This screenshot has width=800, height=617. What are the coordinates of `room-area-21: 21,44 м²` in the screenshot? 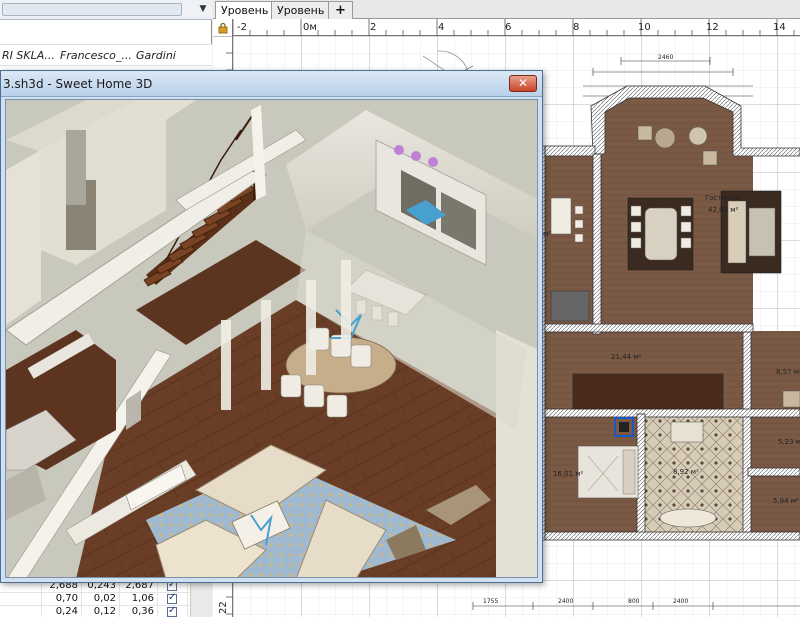 It's located at (626, 357).